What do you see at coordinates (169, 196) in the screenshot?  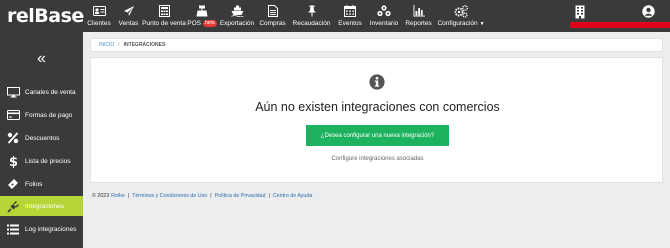 I see `footer-terms-link: Términos y Condiciones de Uso` at bounding box center [169, 196].